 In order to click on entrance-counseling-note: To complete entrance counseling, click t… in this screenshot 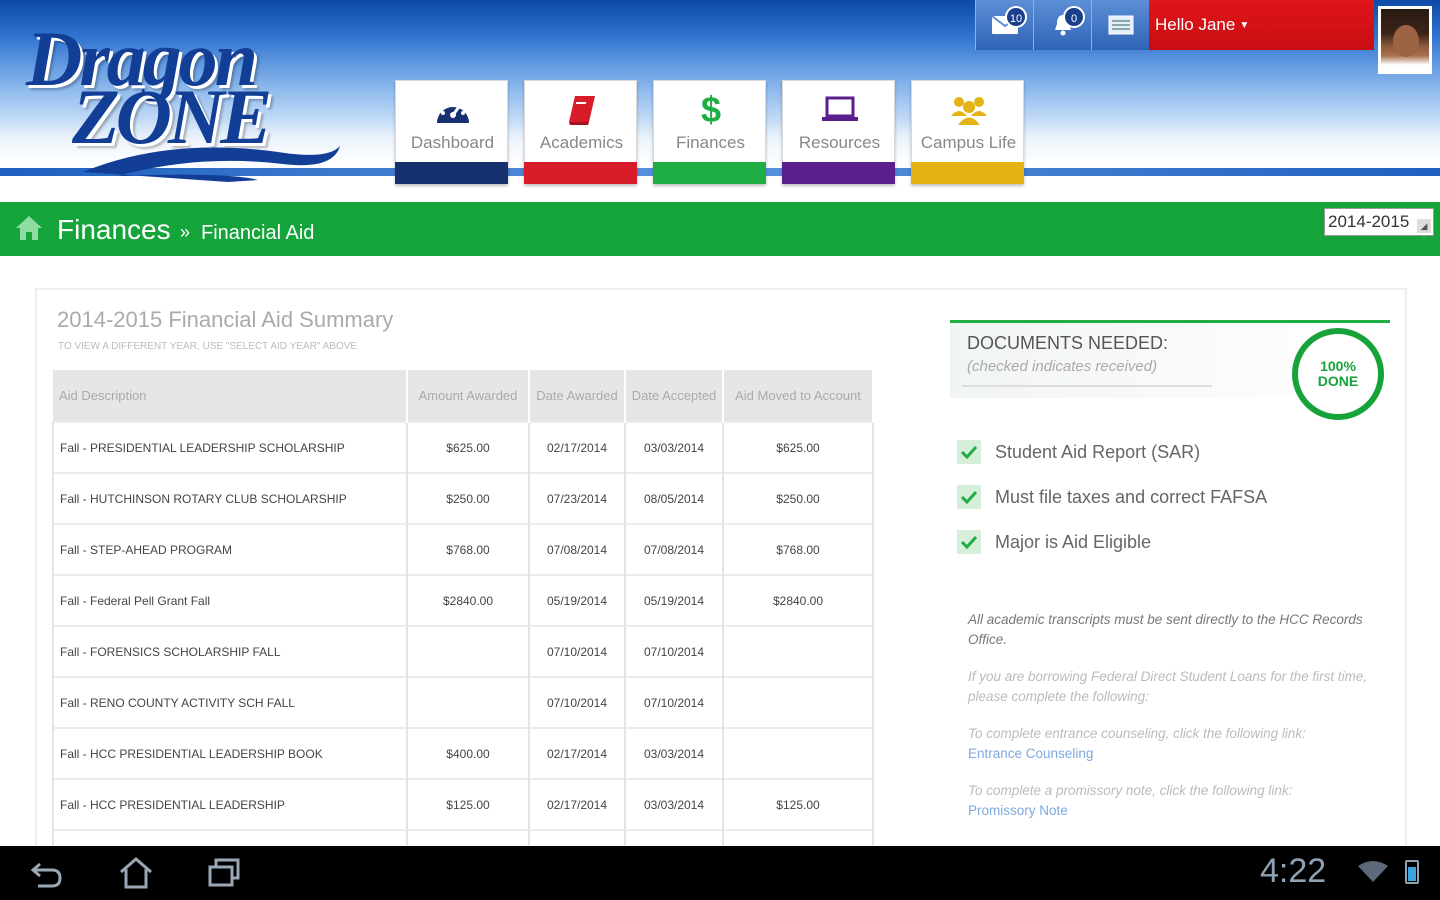, I will do `click(1168, 744)`.